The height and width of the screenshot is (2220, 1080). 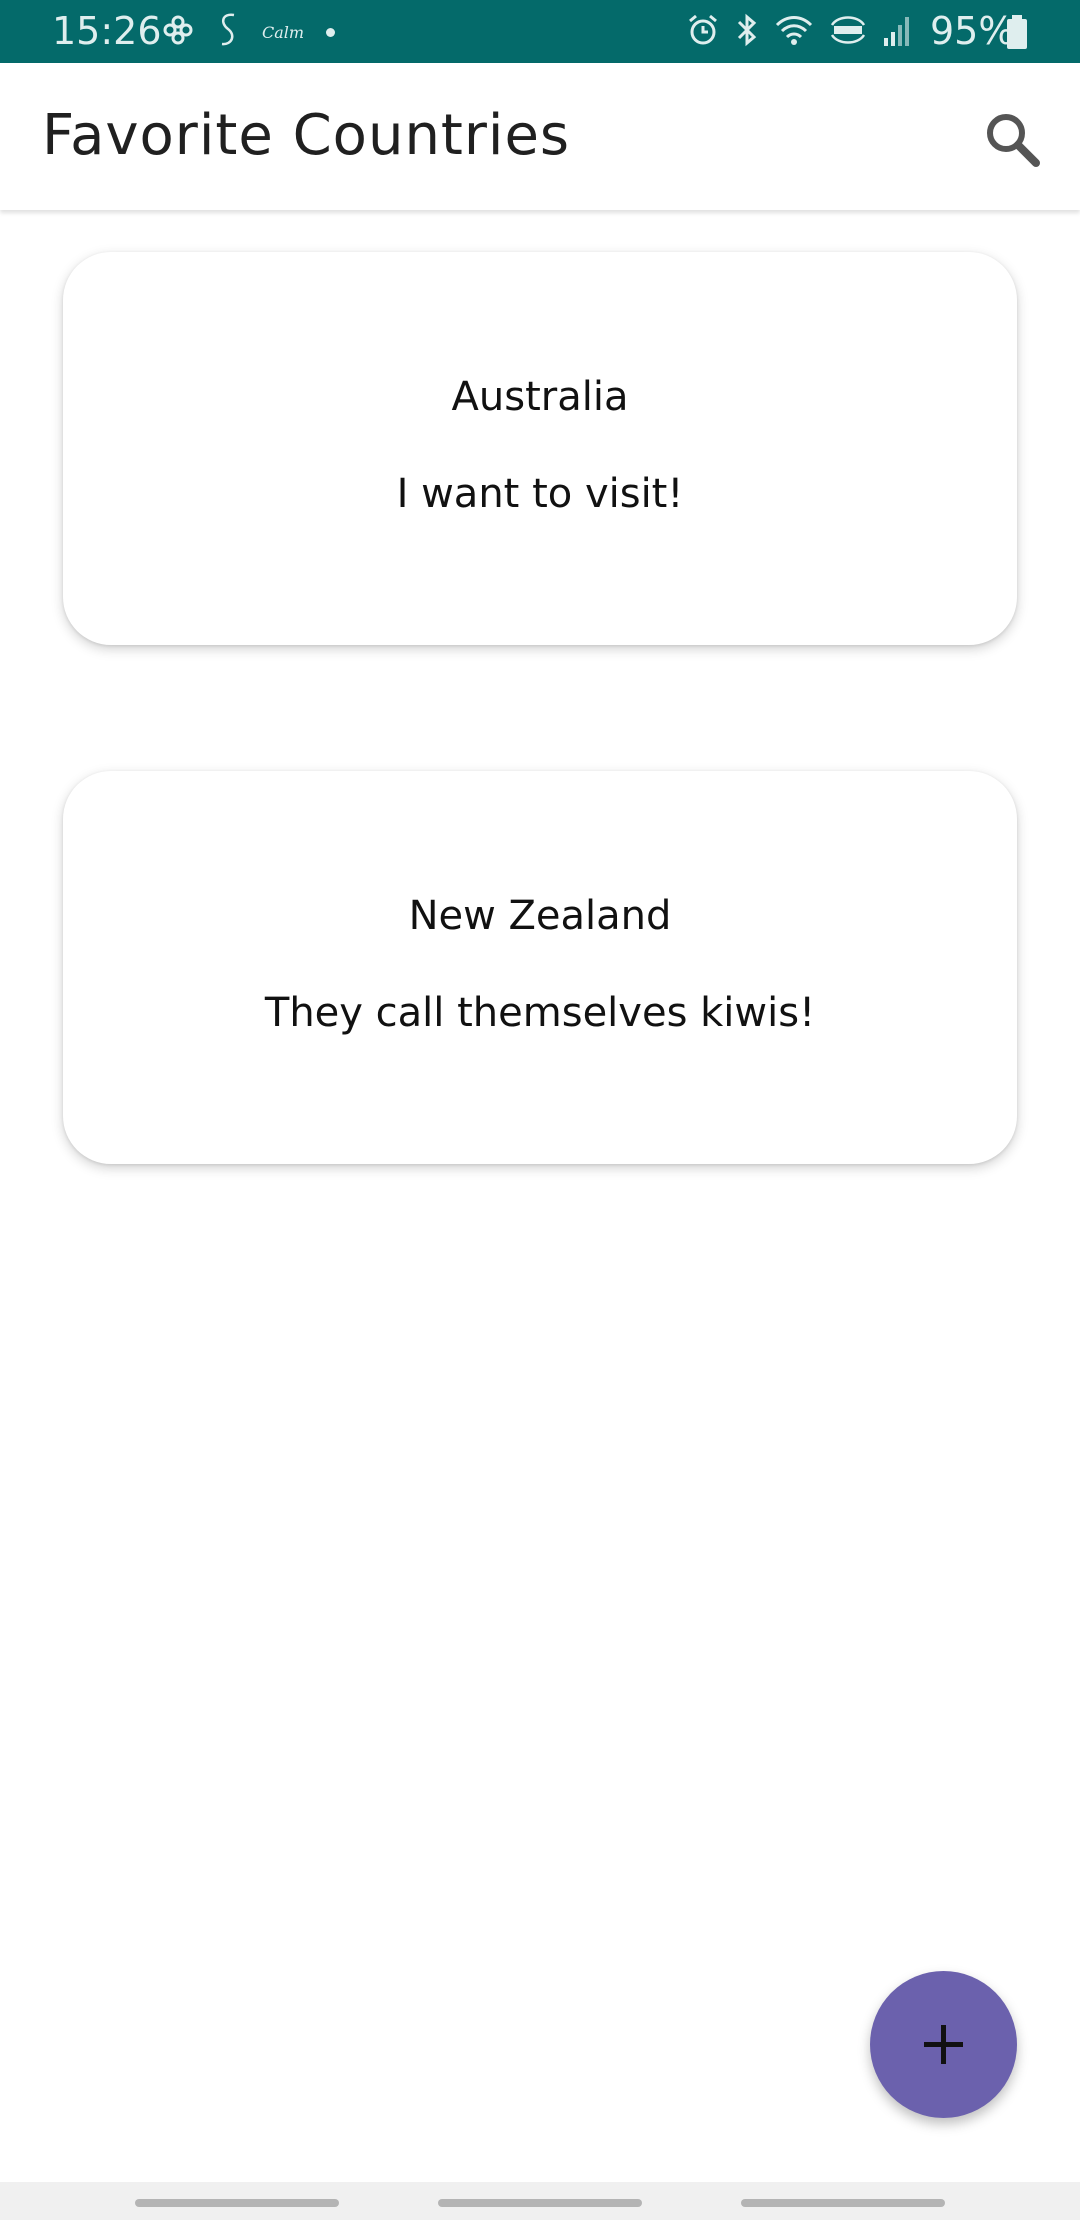 I want to click on calm-app-icon: Calm, so click(x=283, y=32).